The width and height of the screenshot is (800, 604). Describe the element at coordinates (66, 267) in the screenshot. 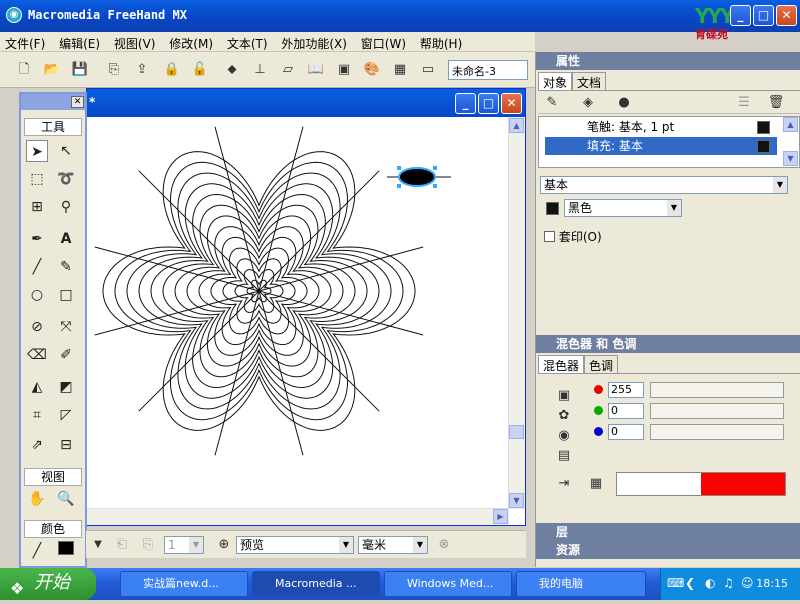

I see `pencil-tool-icon: ✎` at that location.